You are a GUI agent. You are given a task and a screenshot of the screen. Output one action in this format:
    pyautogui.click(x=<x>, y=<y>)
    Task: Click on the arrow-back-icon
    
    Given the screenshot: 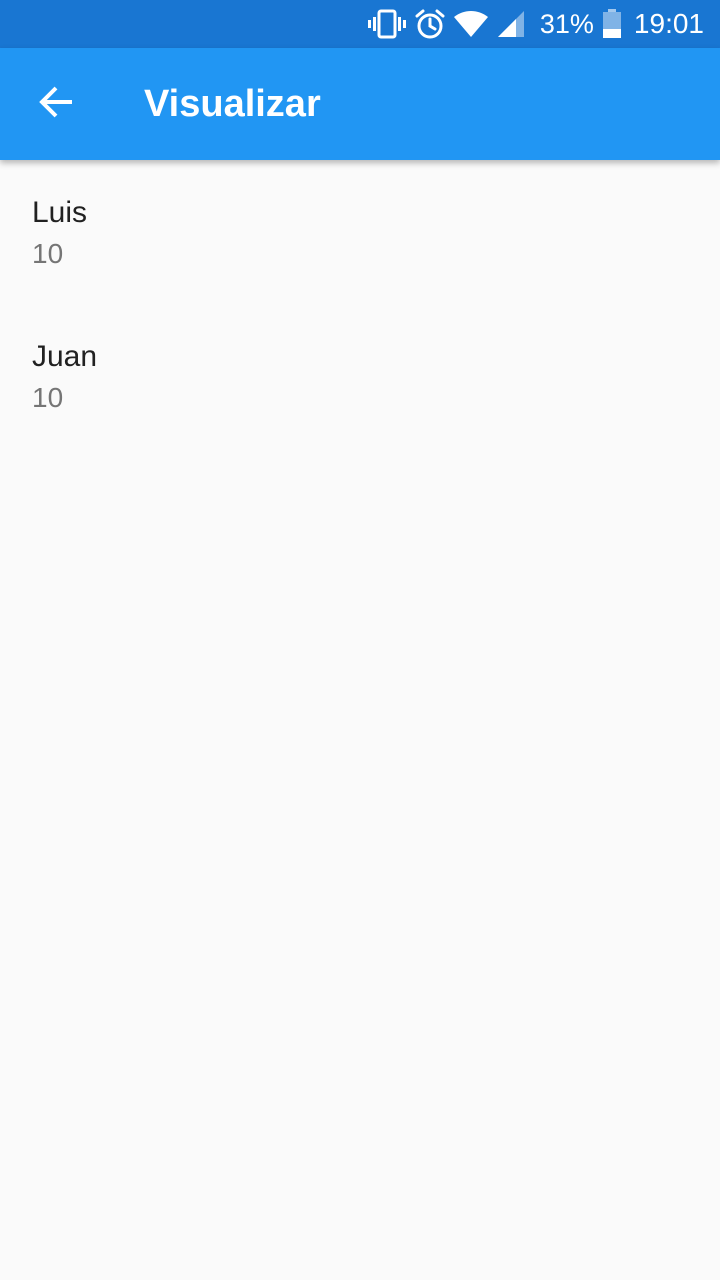 What is the action you would take?
    pyautogui.click(x=56, y=104)
    